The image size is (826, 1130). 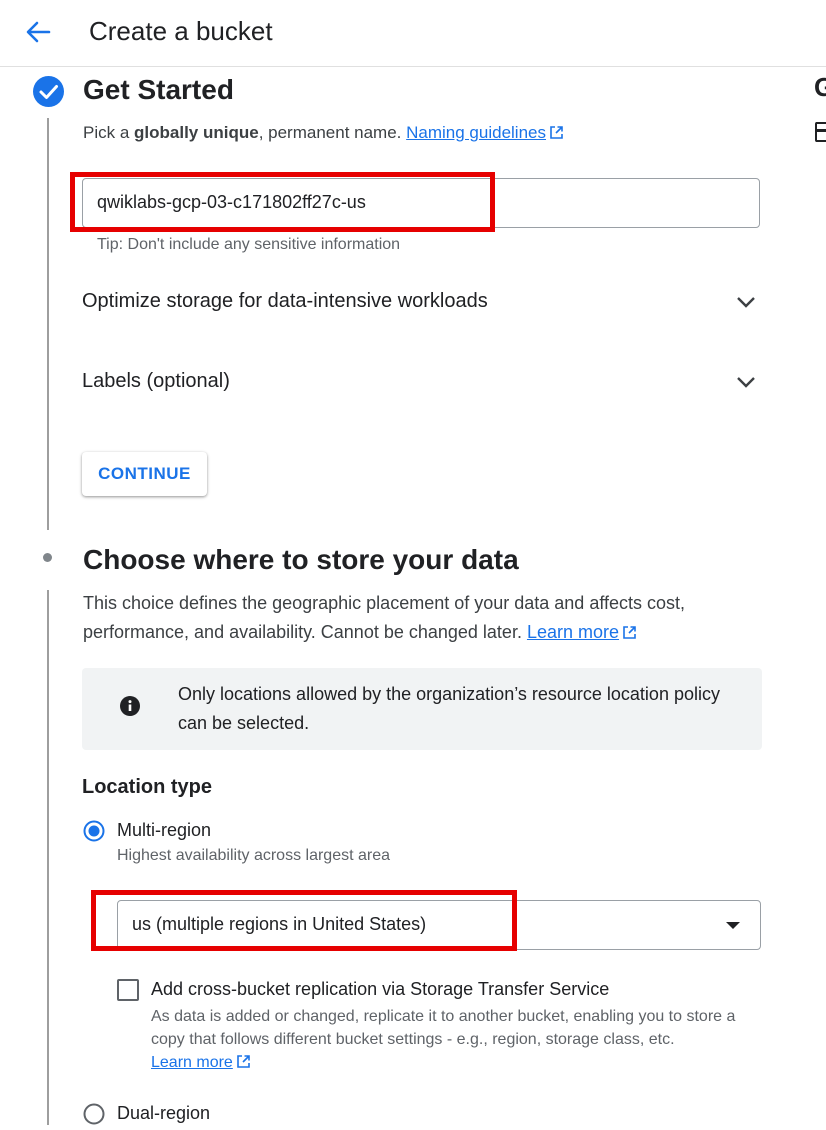 I want to click on right-panel-heading-fragment: G, so click(x=820, y=87).